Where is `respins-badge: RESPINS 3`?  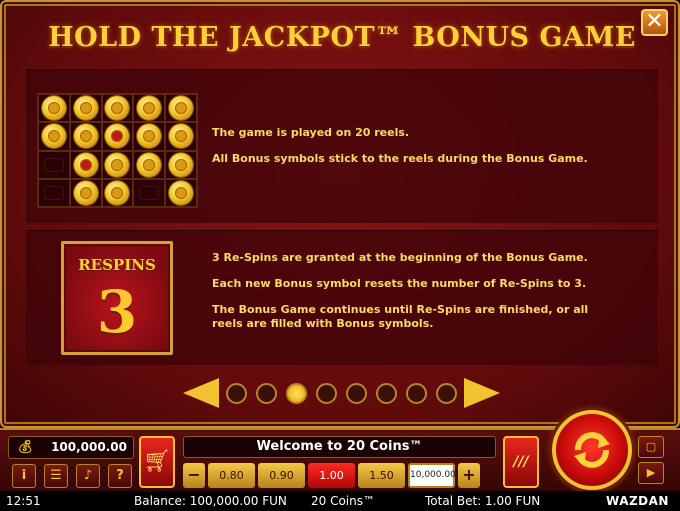 respins-badge: RESPINS 3 is located at coordinates (117, 298).